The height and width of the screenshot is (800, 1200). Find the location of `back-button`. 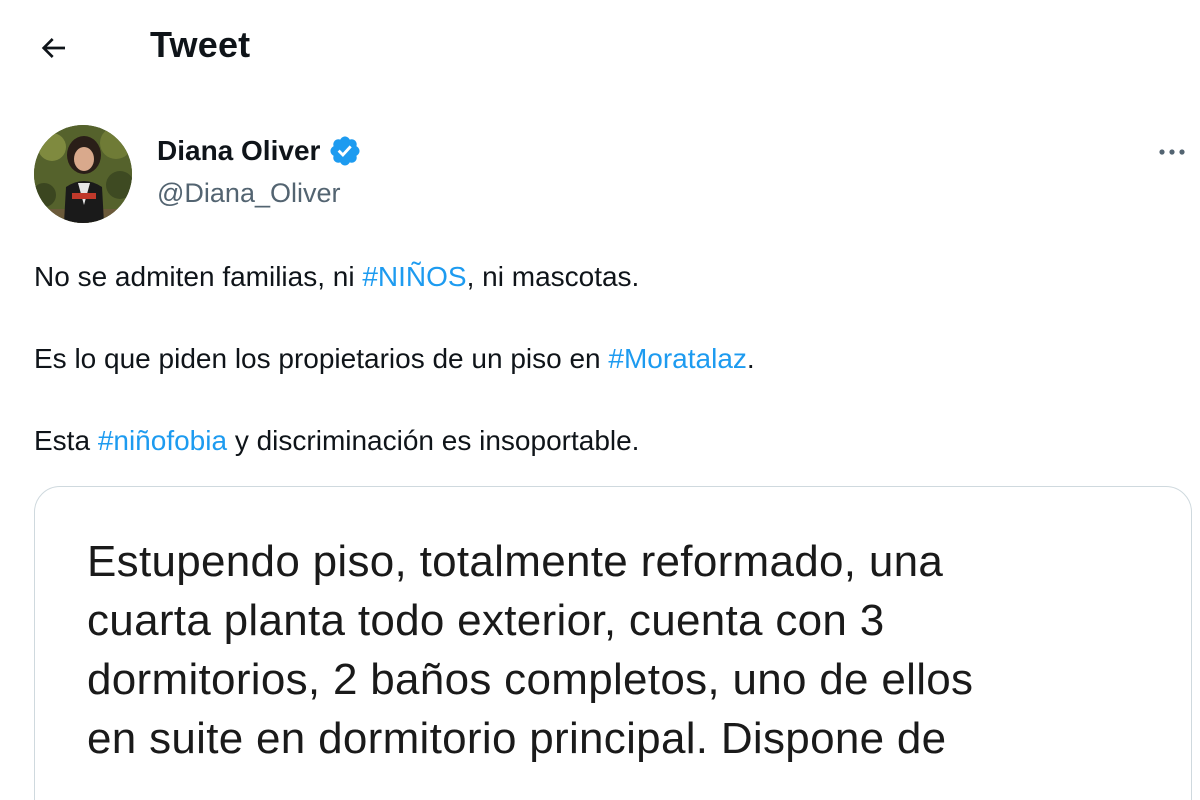

back-button is located at coordinates (53, 48).